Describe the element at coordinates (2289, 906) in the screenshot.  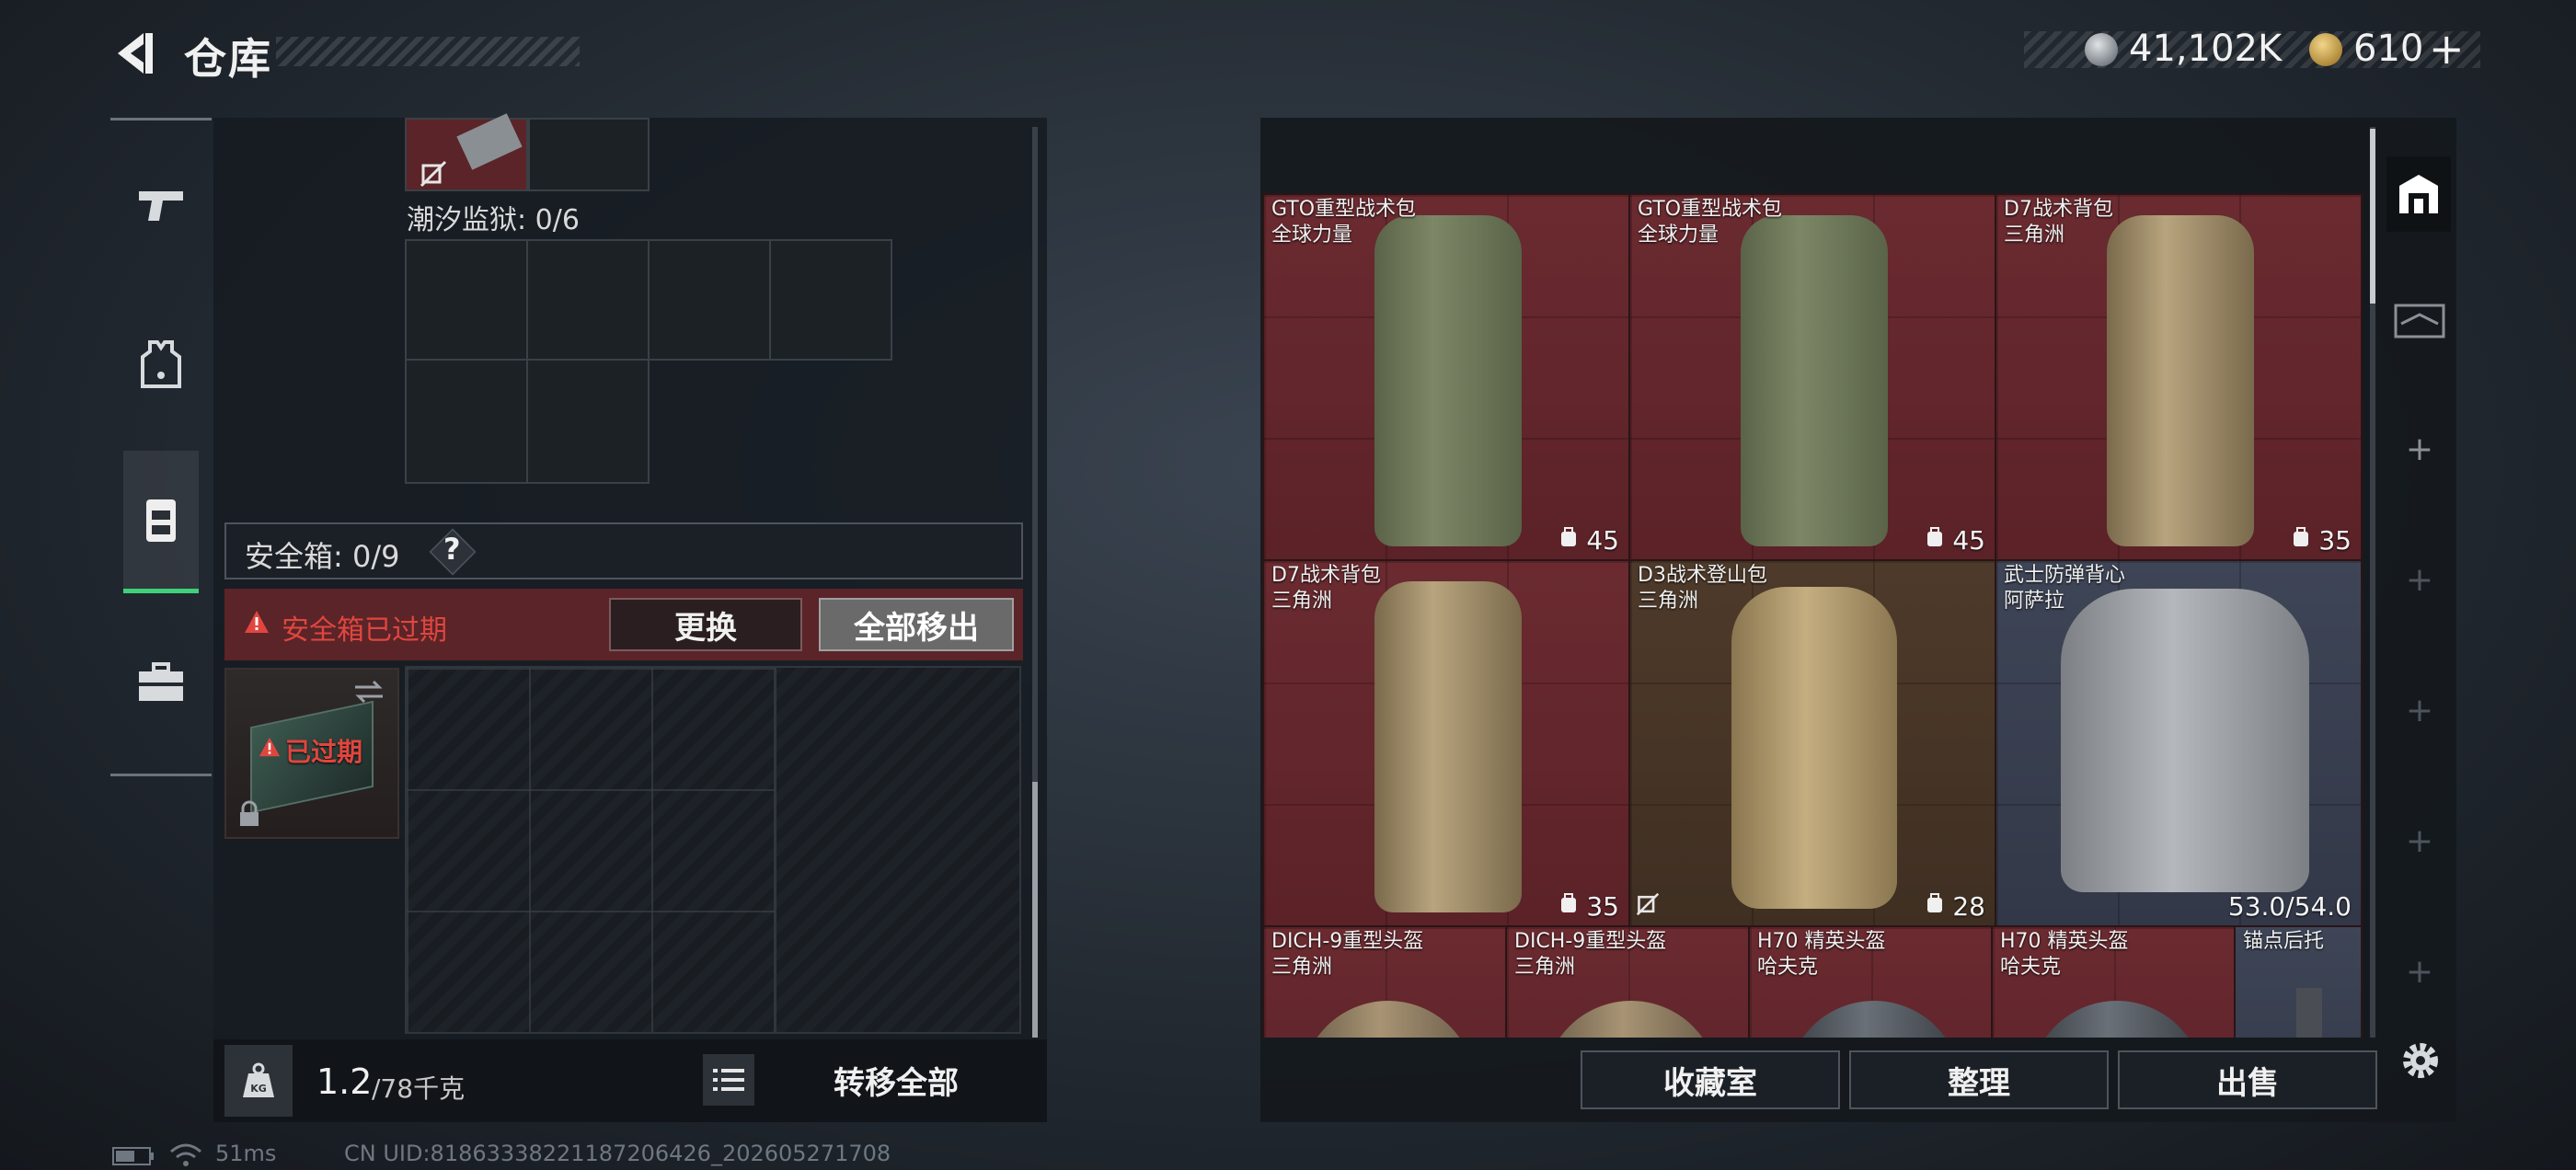
I see `item-durability: 53.0/54.0` at that location.